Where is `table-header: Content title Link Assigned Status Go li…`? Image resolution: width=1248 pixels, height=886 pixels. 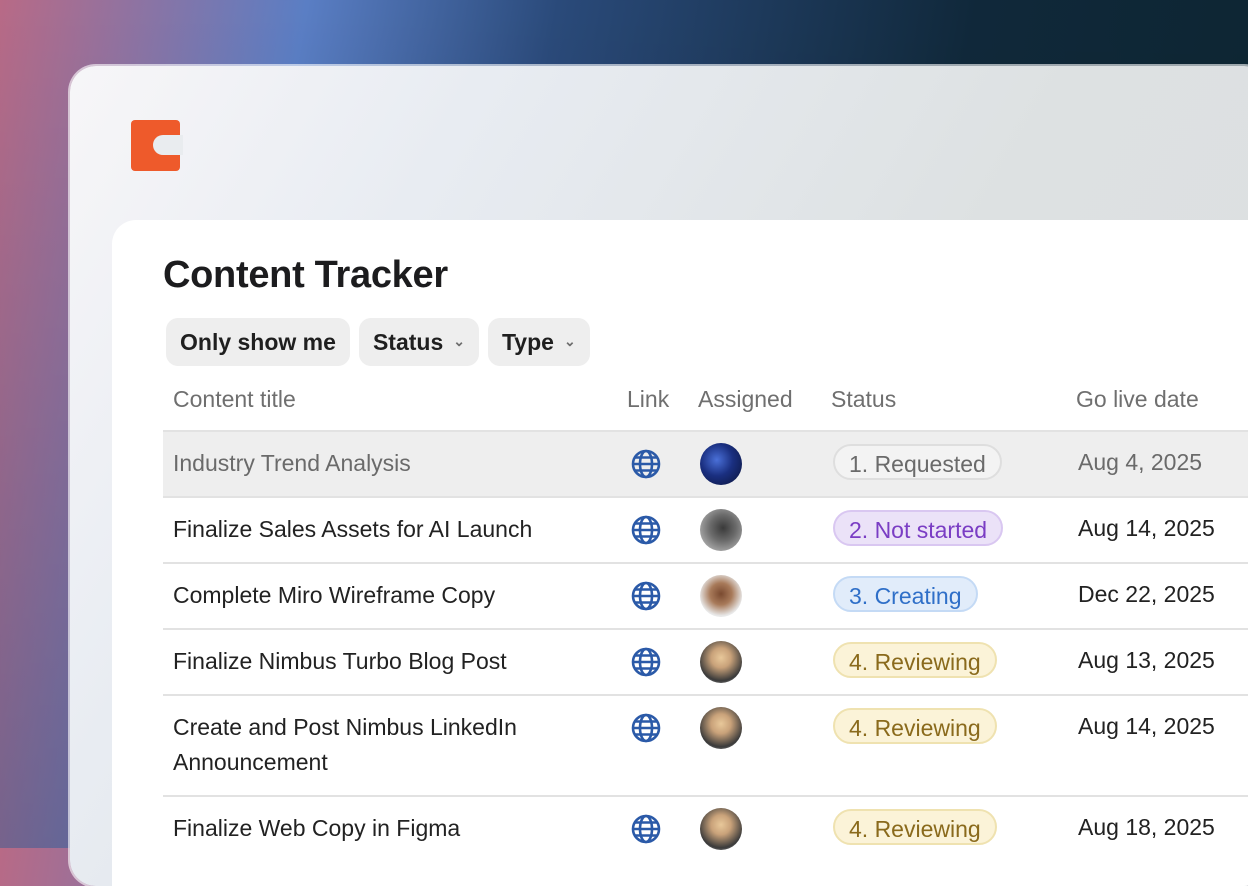
table-header: Content title Link Assigned Status Go li… is located at coordinates (705, 401).